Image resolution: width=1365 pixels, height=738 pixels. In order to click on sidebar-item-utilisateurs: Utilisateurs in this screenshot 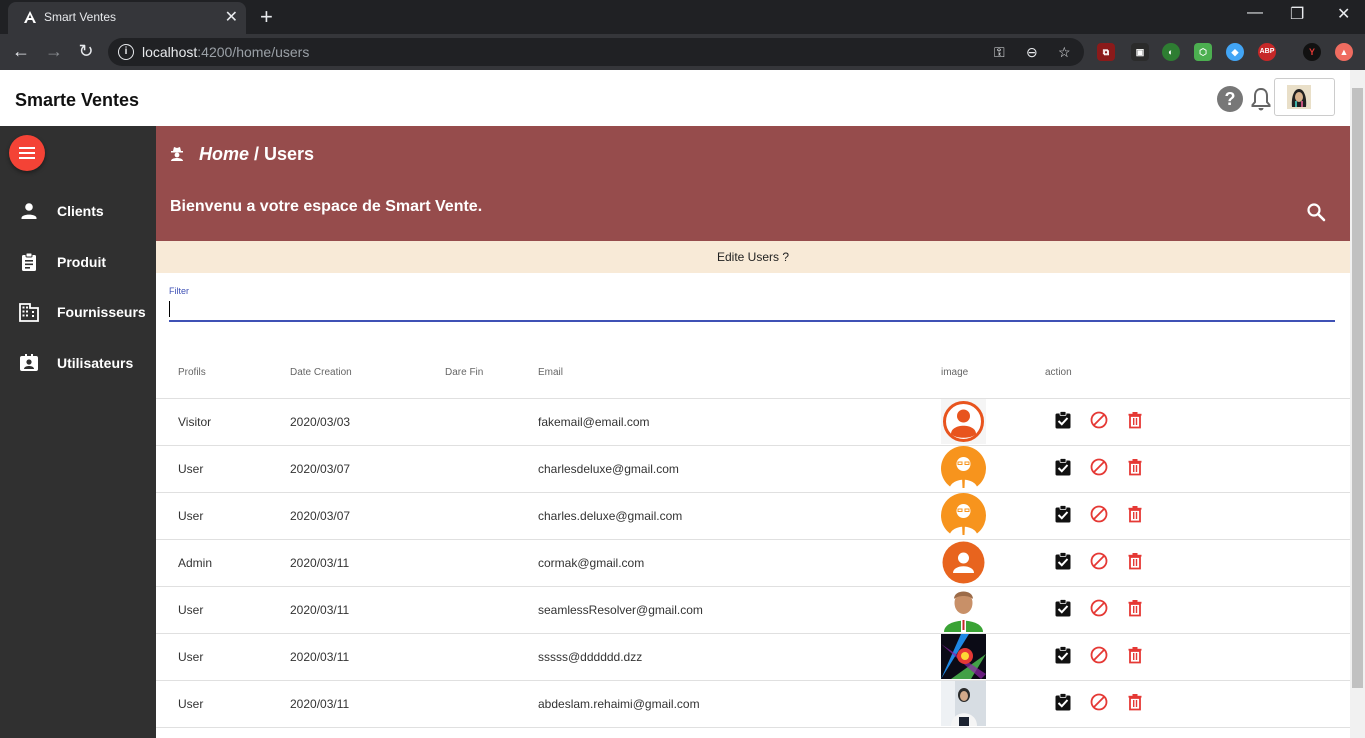, I will do `click(78, 363)`.